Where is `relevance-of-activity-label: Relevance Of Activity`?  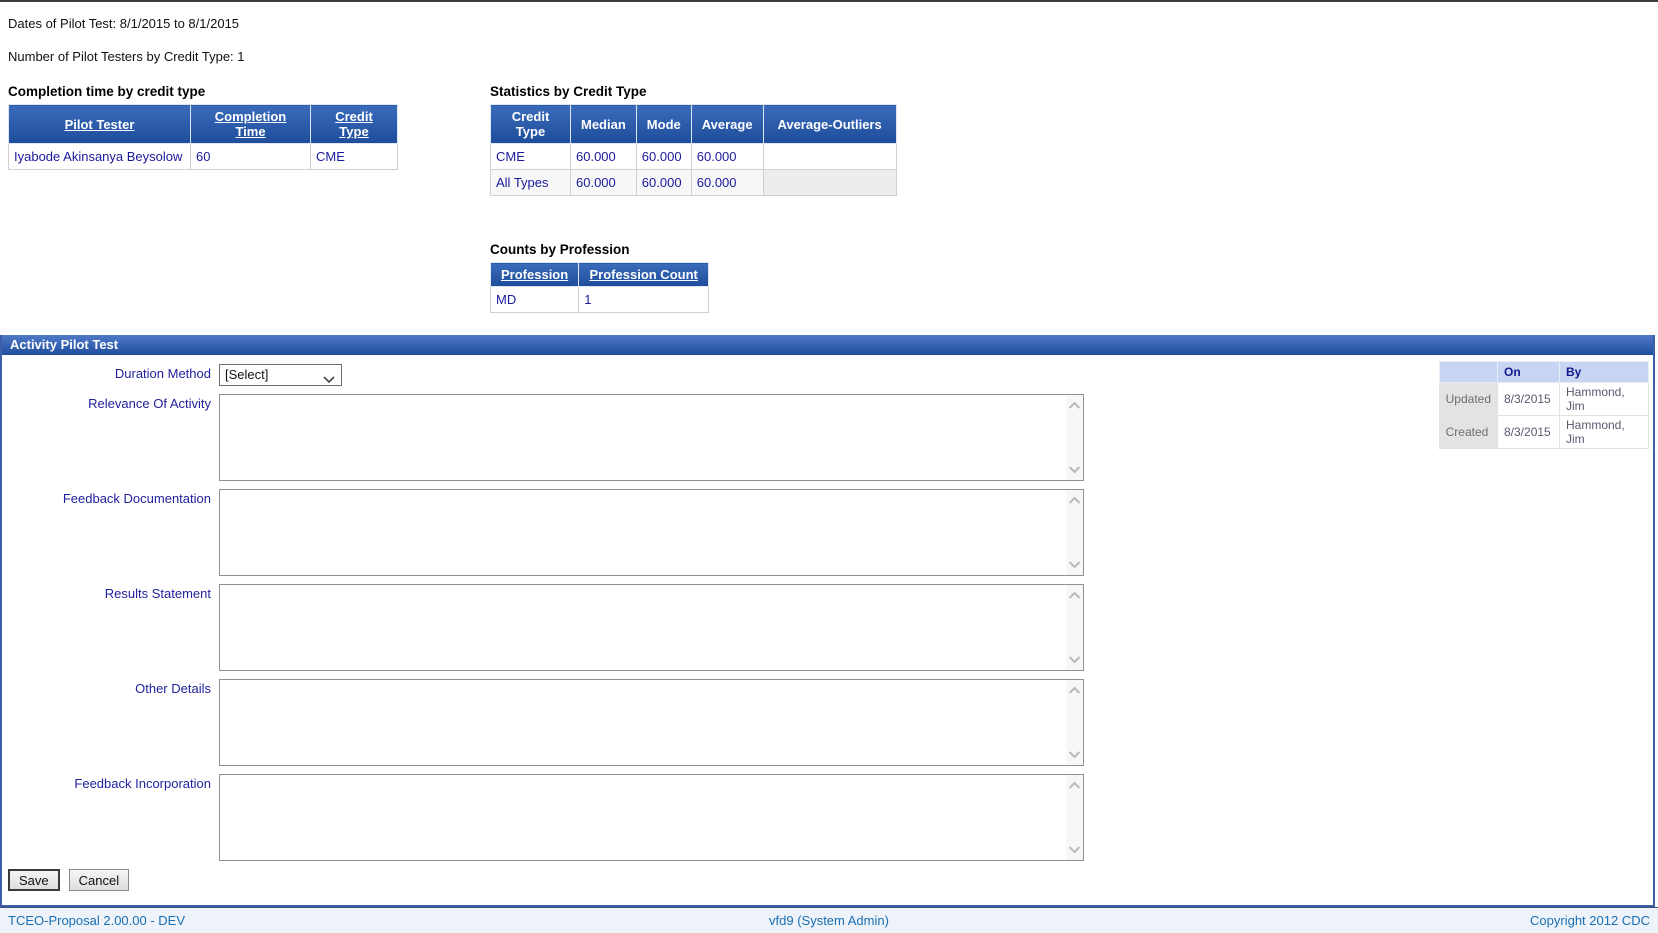
relevance-of-activity-label: Relevance Of Activity is located at coordinates (149, 403).